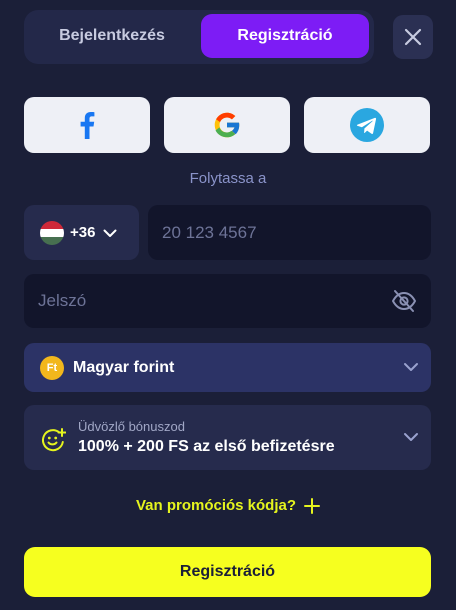 Image resolution: width=456 pixels, height=610 pixels. What do you see at coordinates (52, 367) in the screenshot?
I see `forint-icon: Ft` at bounding box center [52, 367].